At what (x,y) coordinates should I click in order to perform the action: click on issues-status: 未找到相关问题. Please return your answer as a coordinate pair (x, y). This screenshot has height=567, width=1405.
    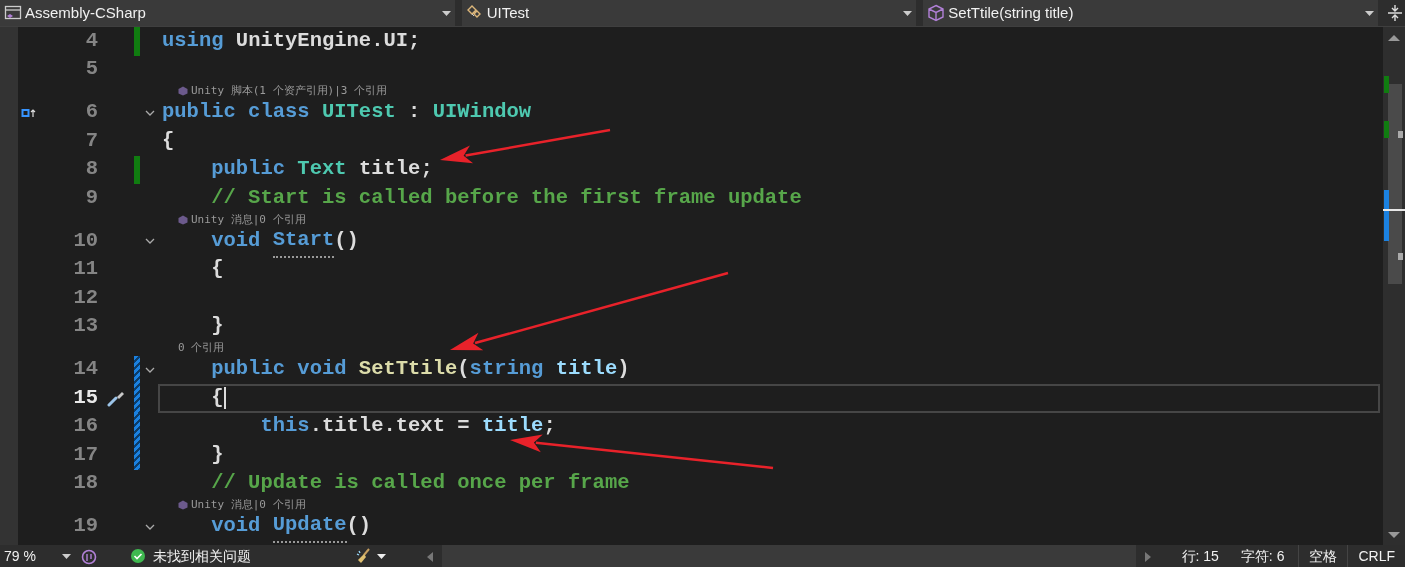
    Looking at the image, I should click on (202, 556).